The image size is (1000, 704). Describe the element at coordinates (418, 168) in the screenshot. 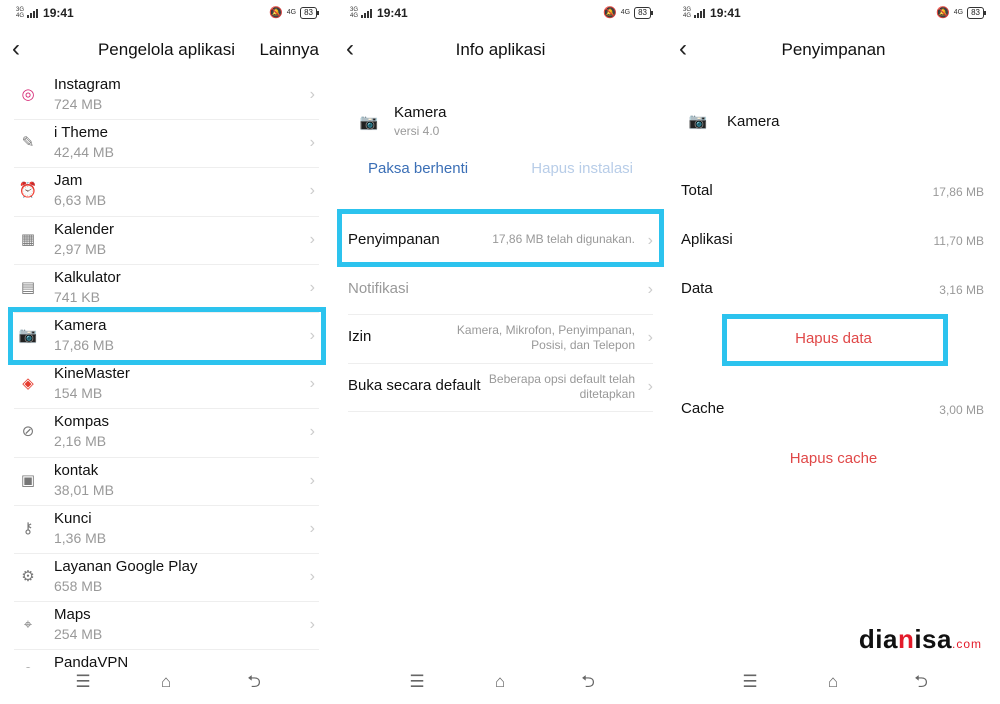

I see `force-stop-button: Paksa berhenti` at that location.